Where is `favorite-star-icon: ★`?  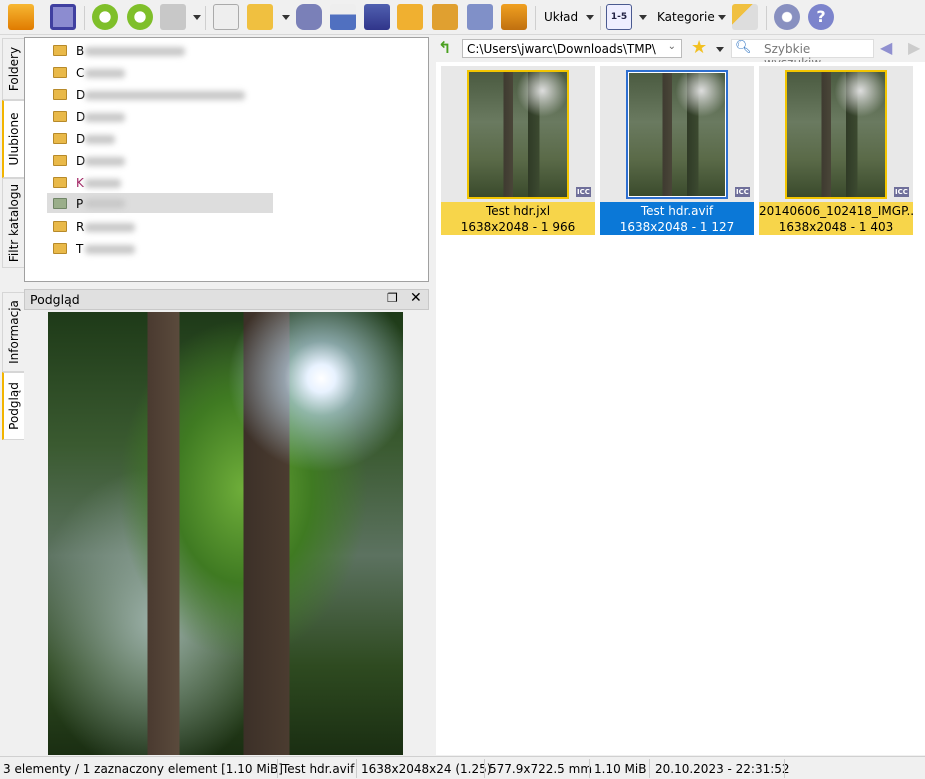
favorite-star-icon: ★ is located at coordinates (699, 47).